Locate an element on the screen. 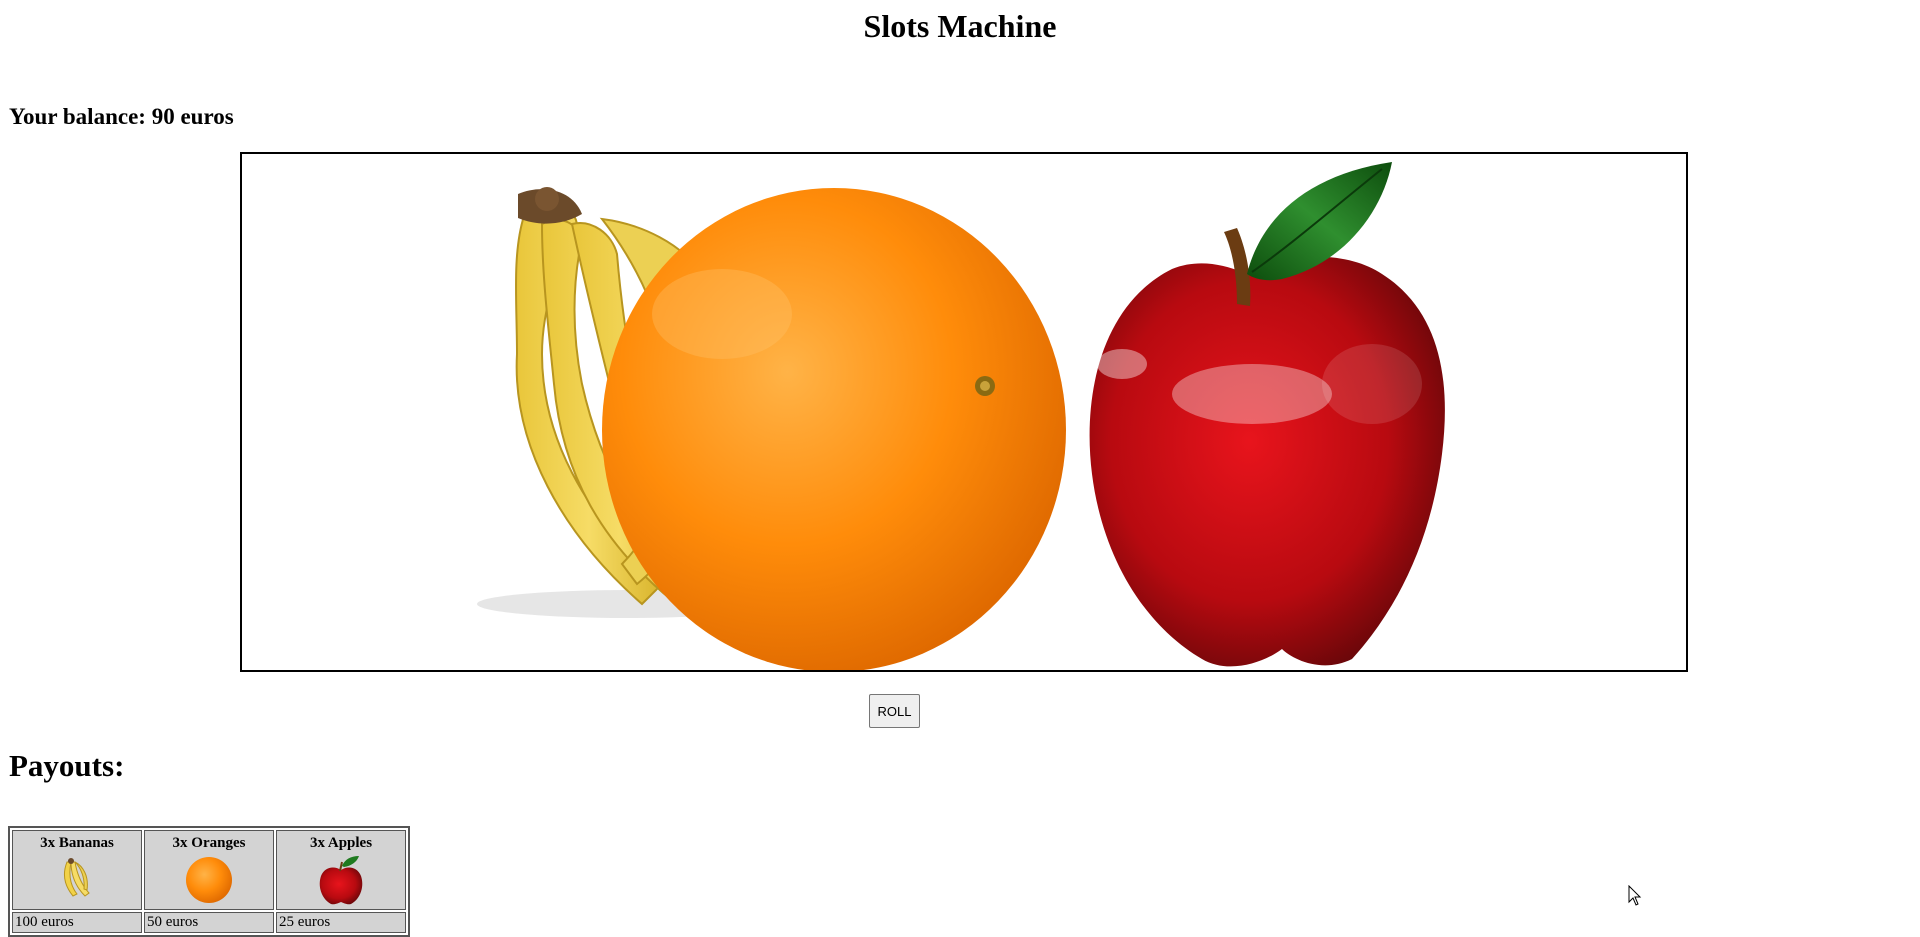 Image resolution: width=1920 pixels, height=937 pixels. orange-icon is located at coordinates (209, 880).